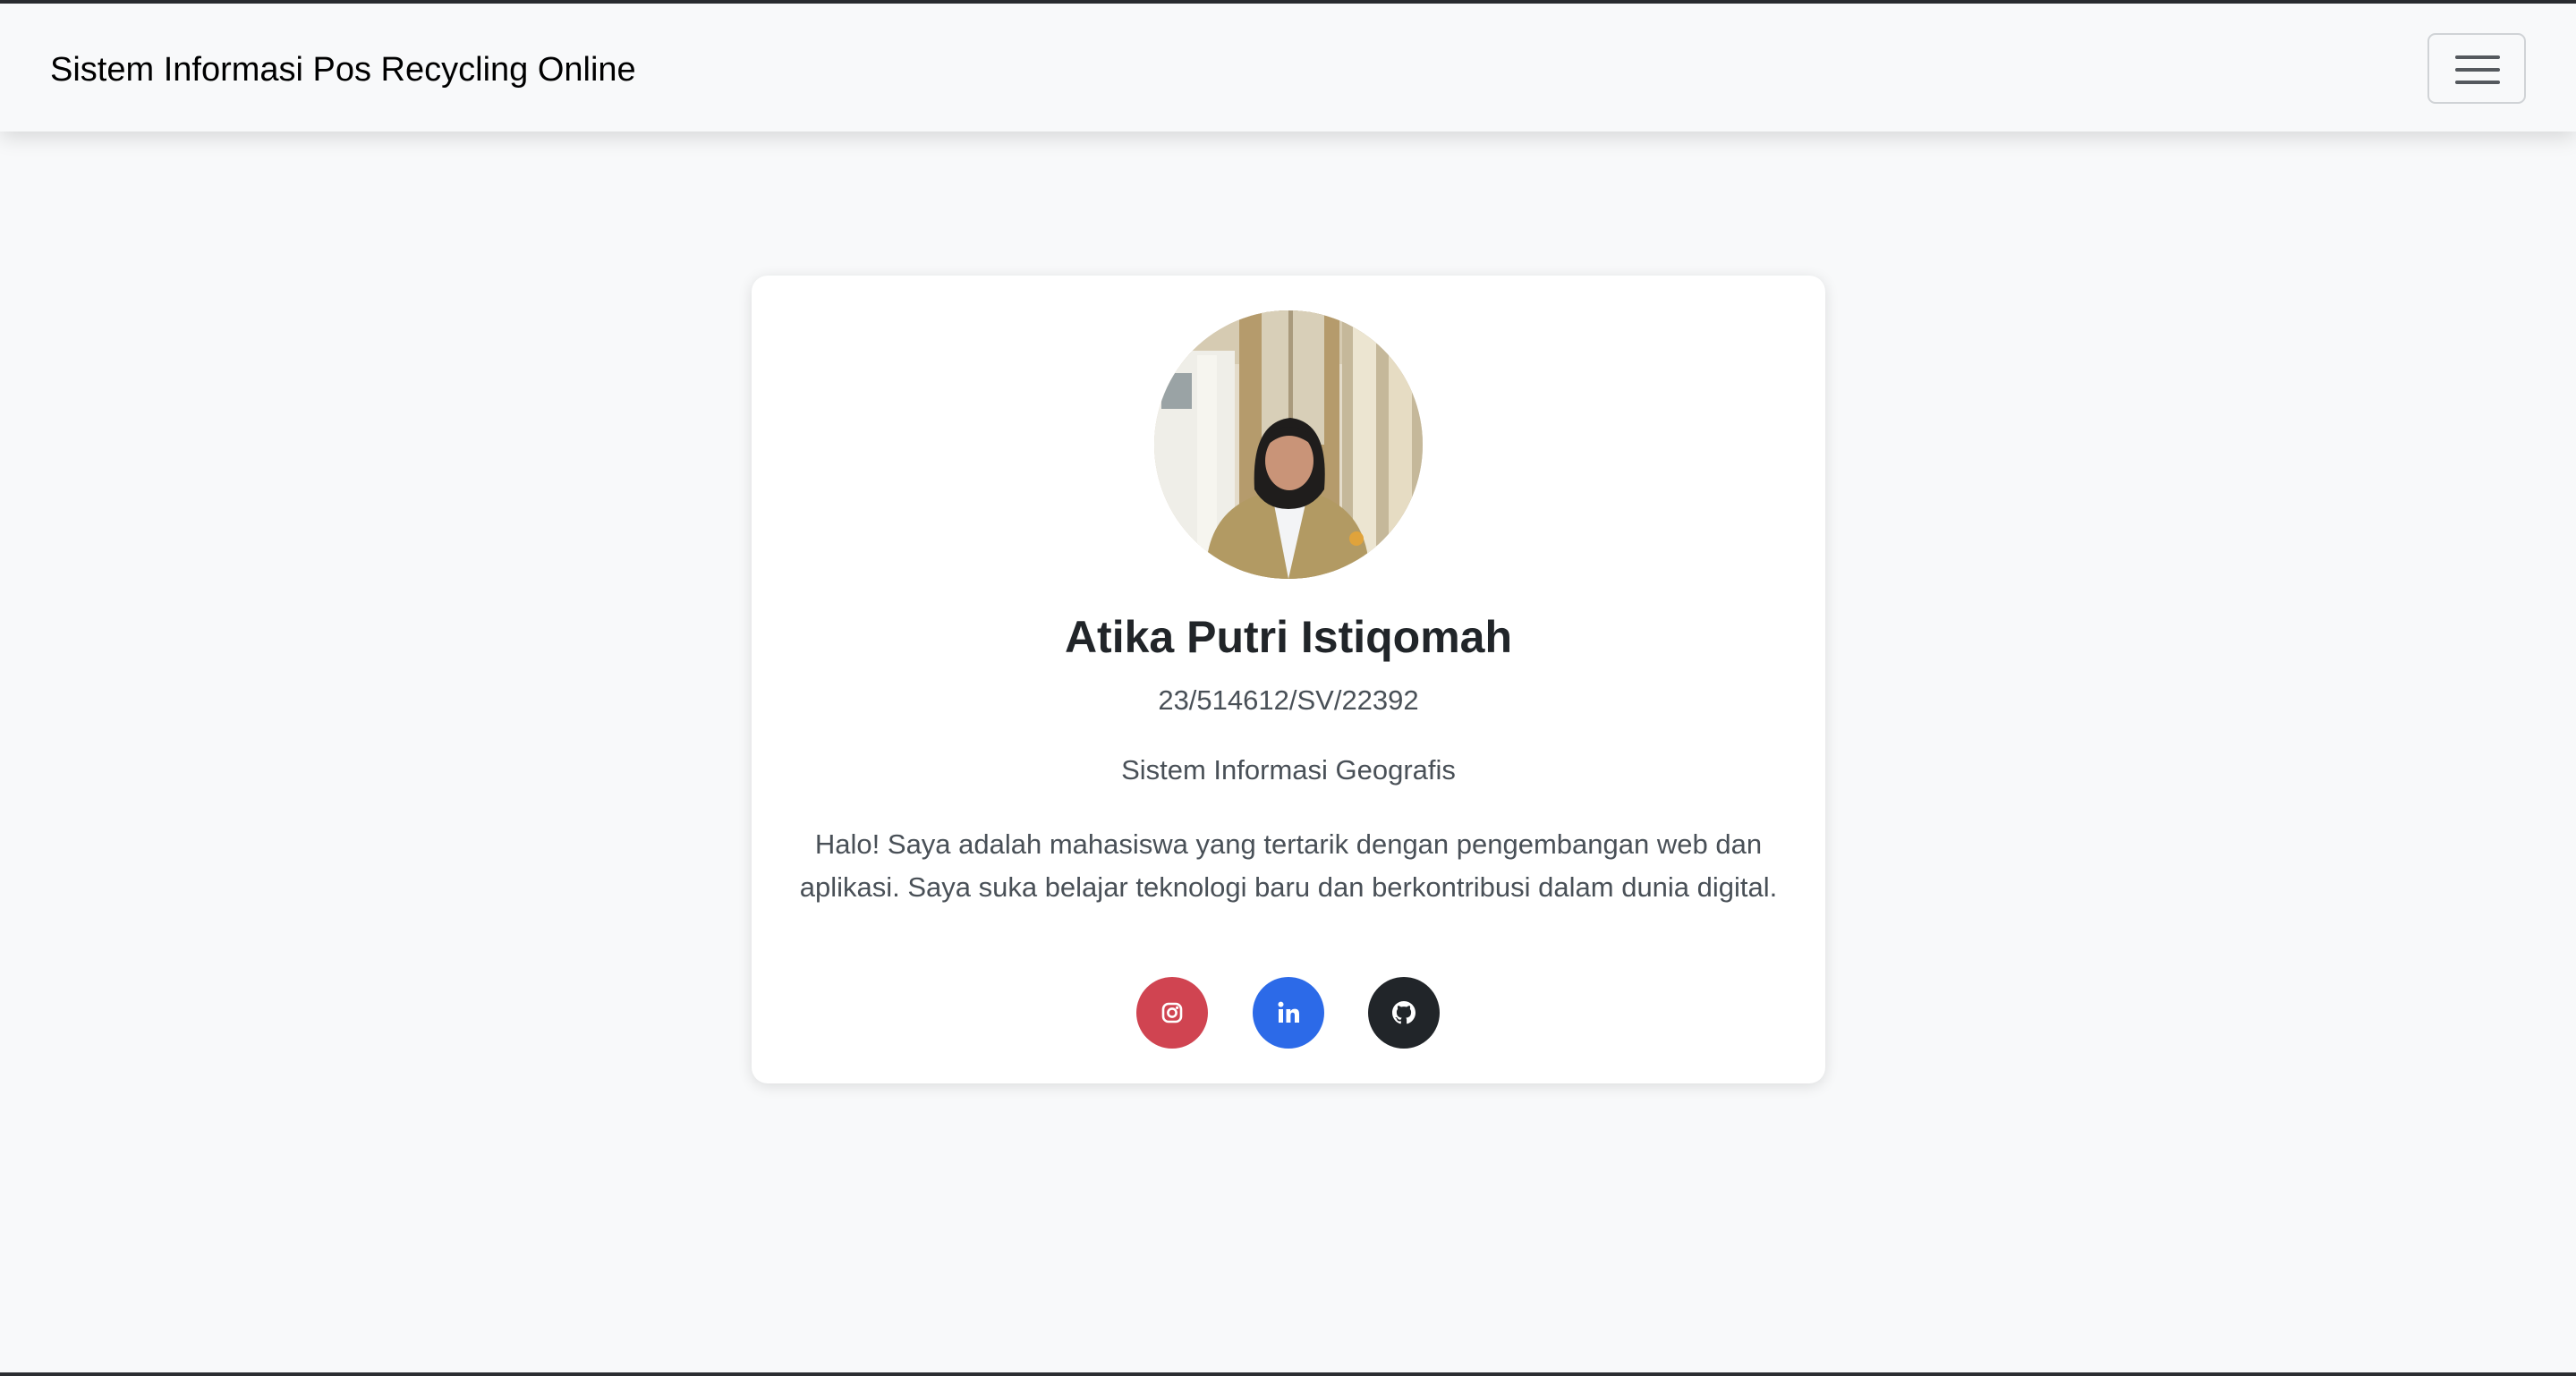 This screenshot has width=2576, height=1376. I want to click on student-id: 23/514612/SV/22392, so click(1288, 700).